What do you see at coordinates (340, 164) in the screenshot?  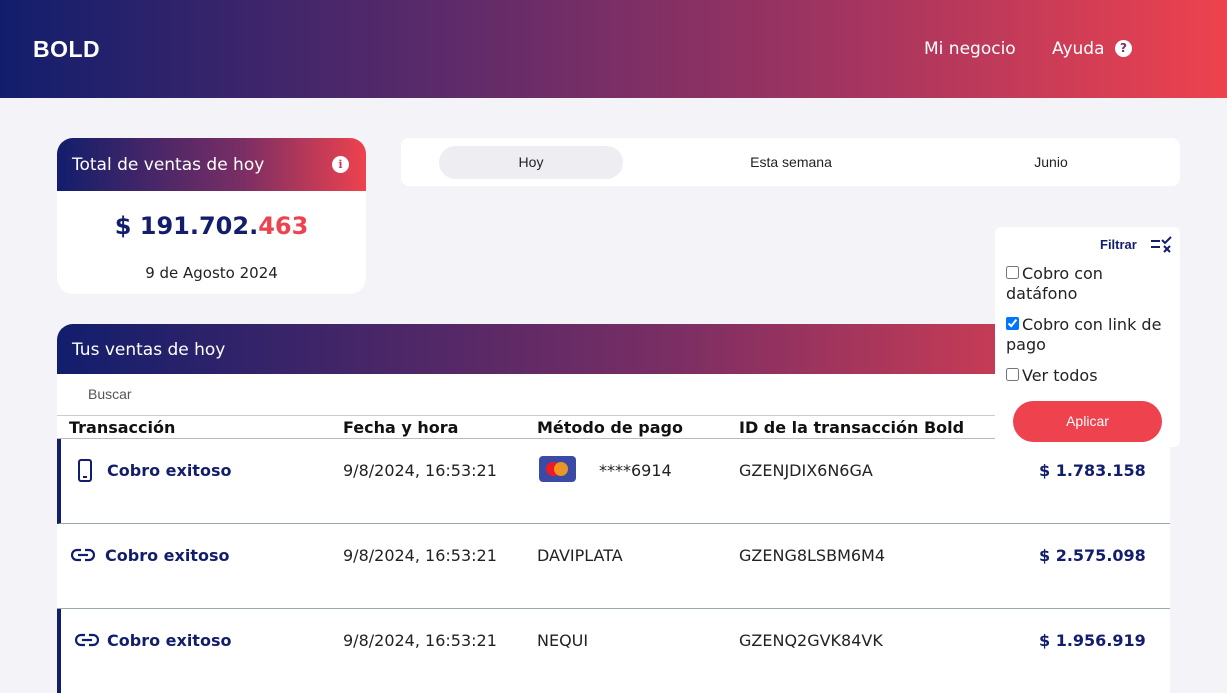 I see `info-icon: i` at bounding box center [340, 164].